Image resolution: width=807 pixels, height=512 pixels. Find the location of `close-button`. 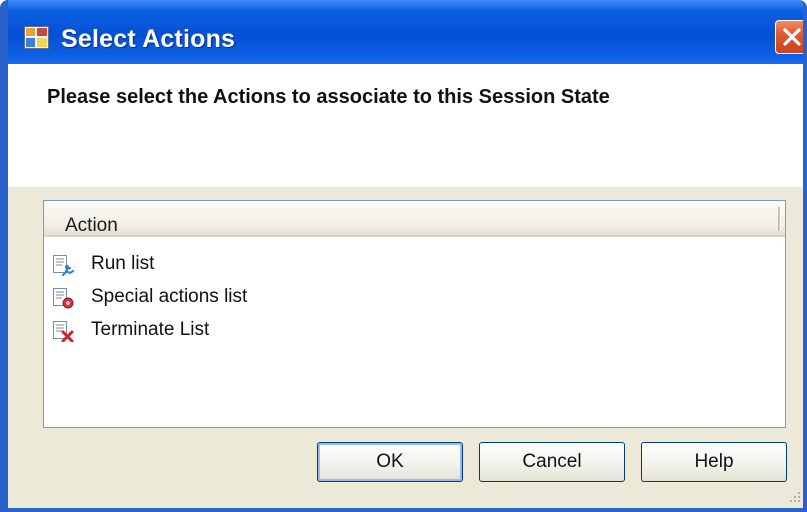

close-button is located at coordinates (789, 37).